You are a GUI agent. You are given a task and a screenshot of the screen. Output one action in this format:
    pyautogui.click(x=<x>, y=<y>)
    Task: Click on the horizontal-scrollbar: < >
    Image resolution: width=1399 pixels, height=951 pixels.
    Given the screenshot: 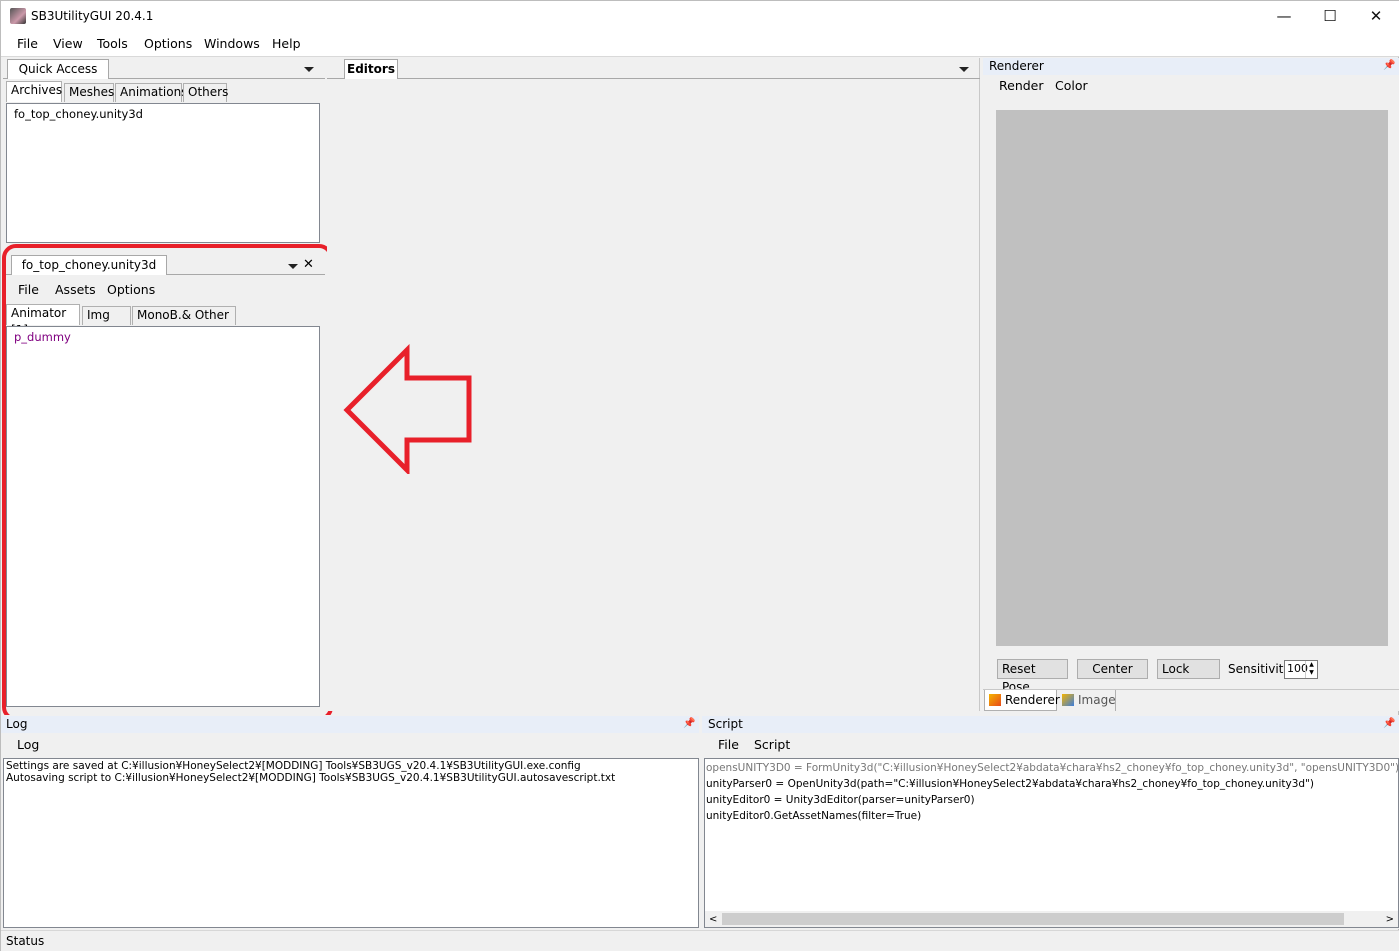 What is the action you would take?
    pyautogui.click(x=1051, y=919)
    